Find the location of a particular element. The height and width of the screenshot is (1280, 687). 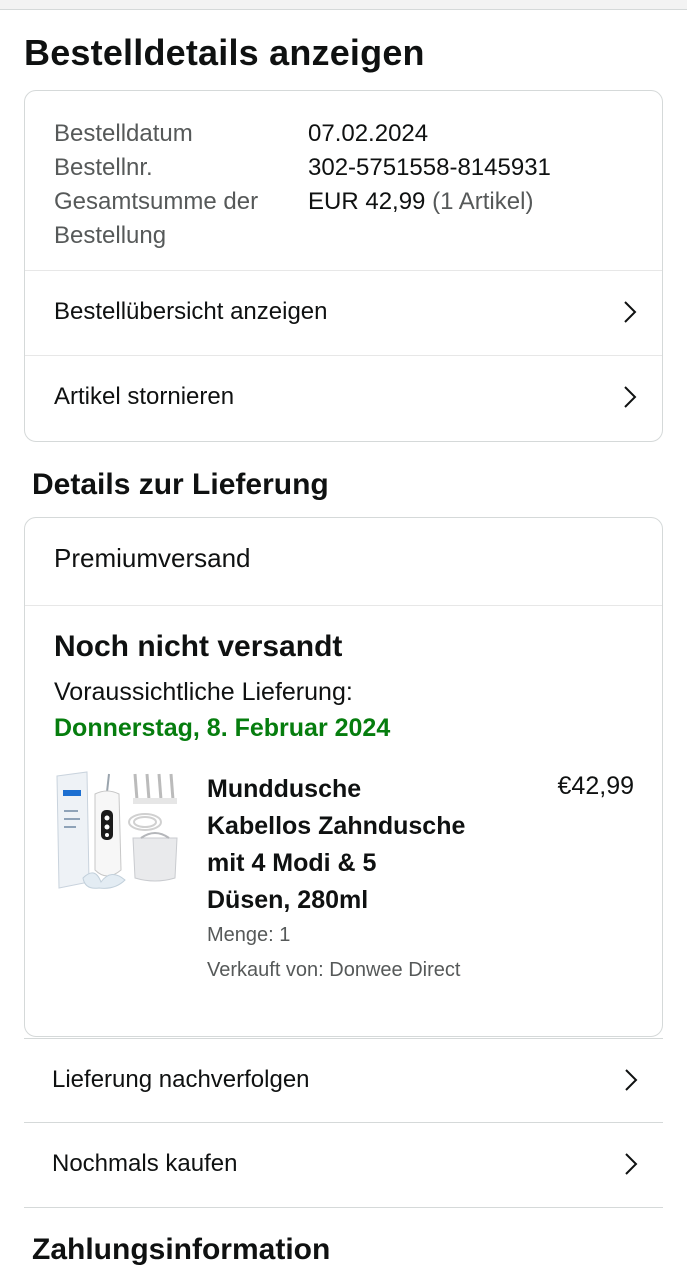

product-title-line1: Munddusche is located at coordinates (284, 789).